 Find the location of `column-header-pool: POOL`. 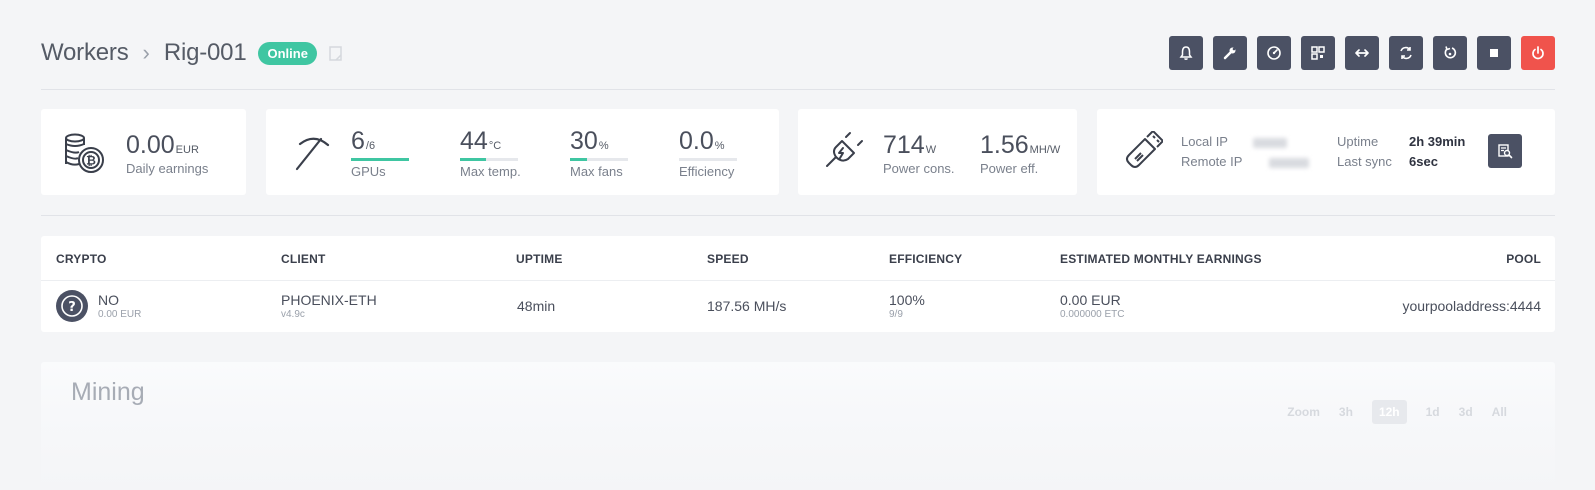

column-header-pool: POOL is located at coordinates (1523, 259).